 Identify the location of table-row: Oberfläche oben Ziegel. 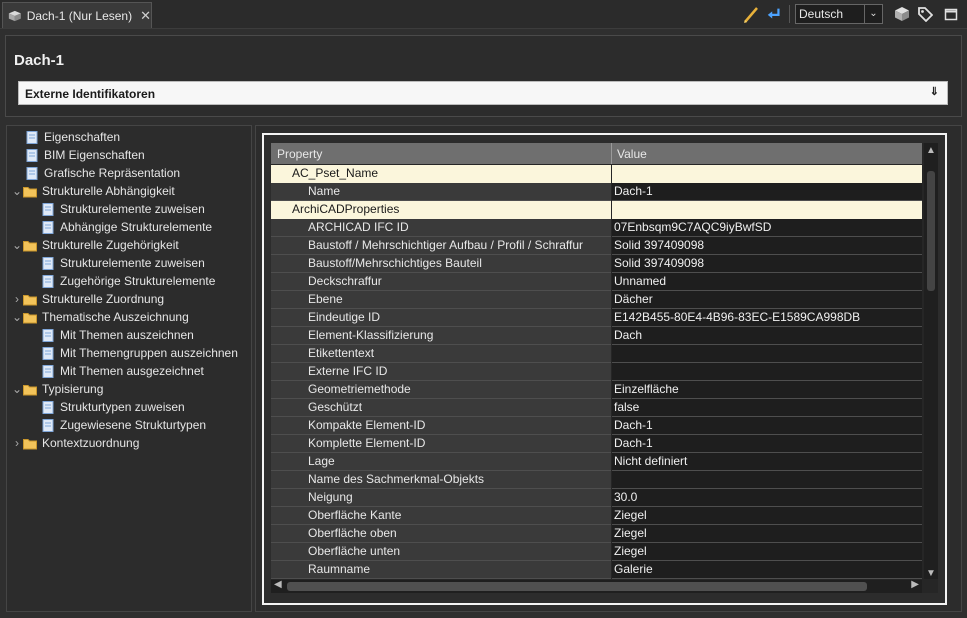
(596, 534).